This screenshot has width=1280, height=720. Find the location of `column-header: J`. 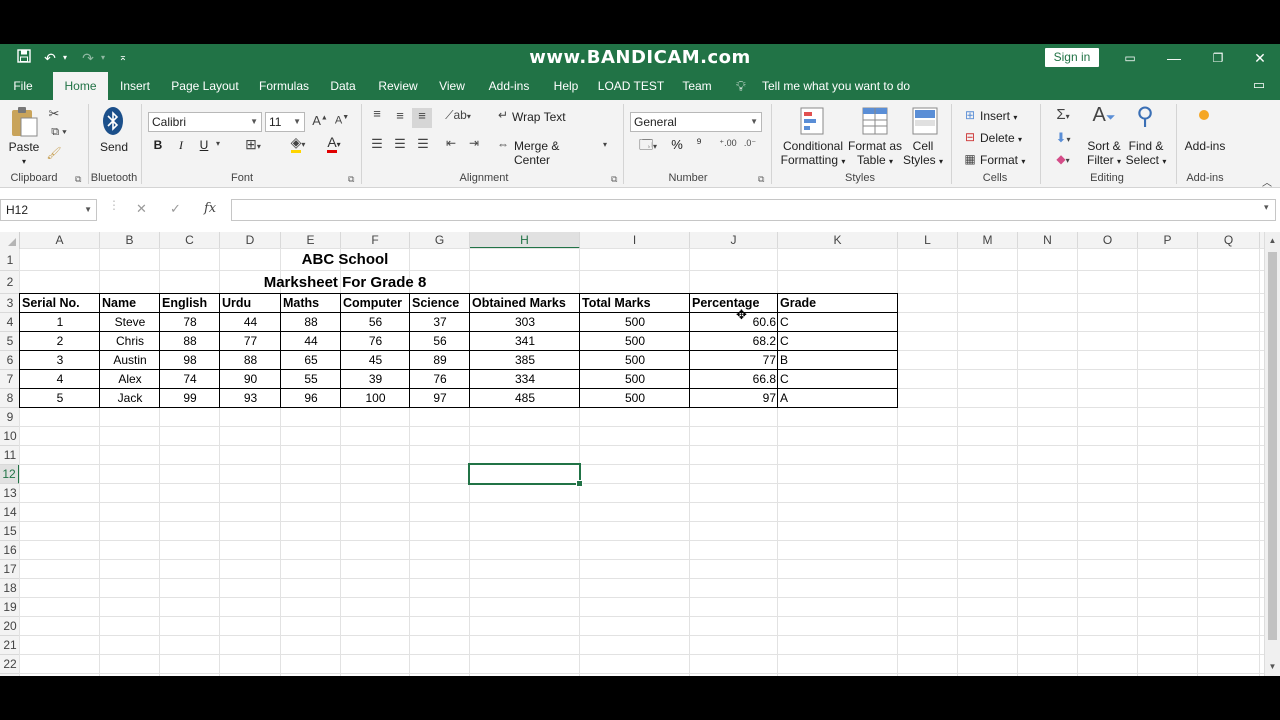

column-header: J is located at coordinates (734, 240).